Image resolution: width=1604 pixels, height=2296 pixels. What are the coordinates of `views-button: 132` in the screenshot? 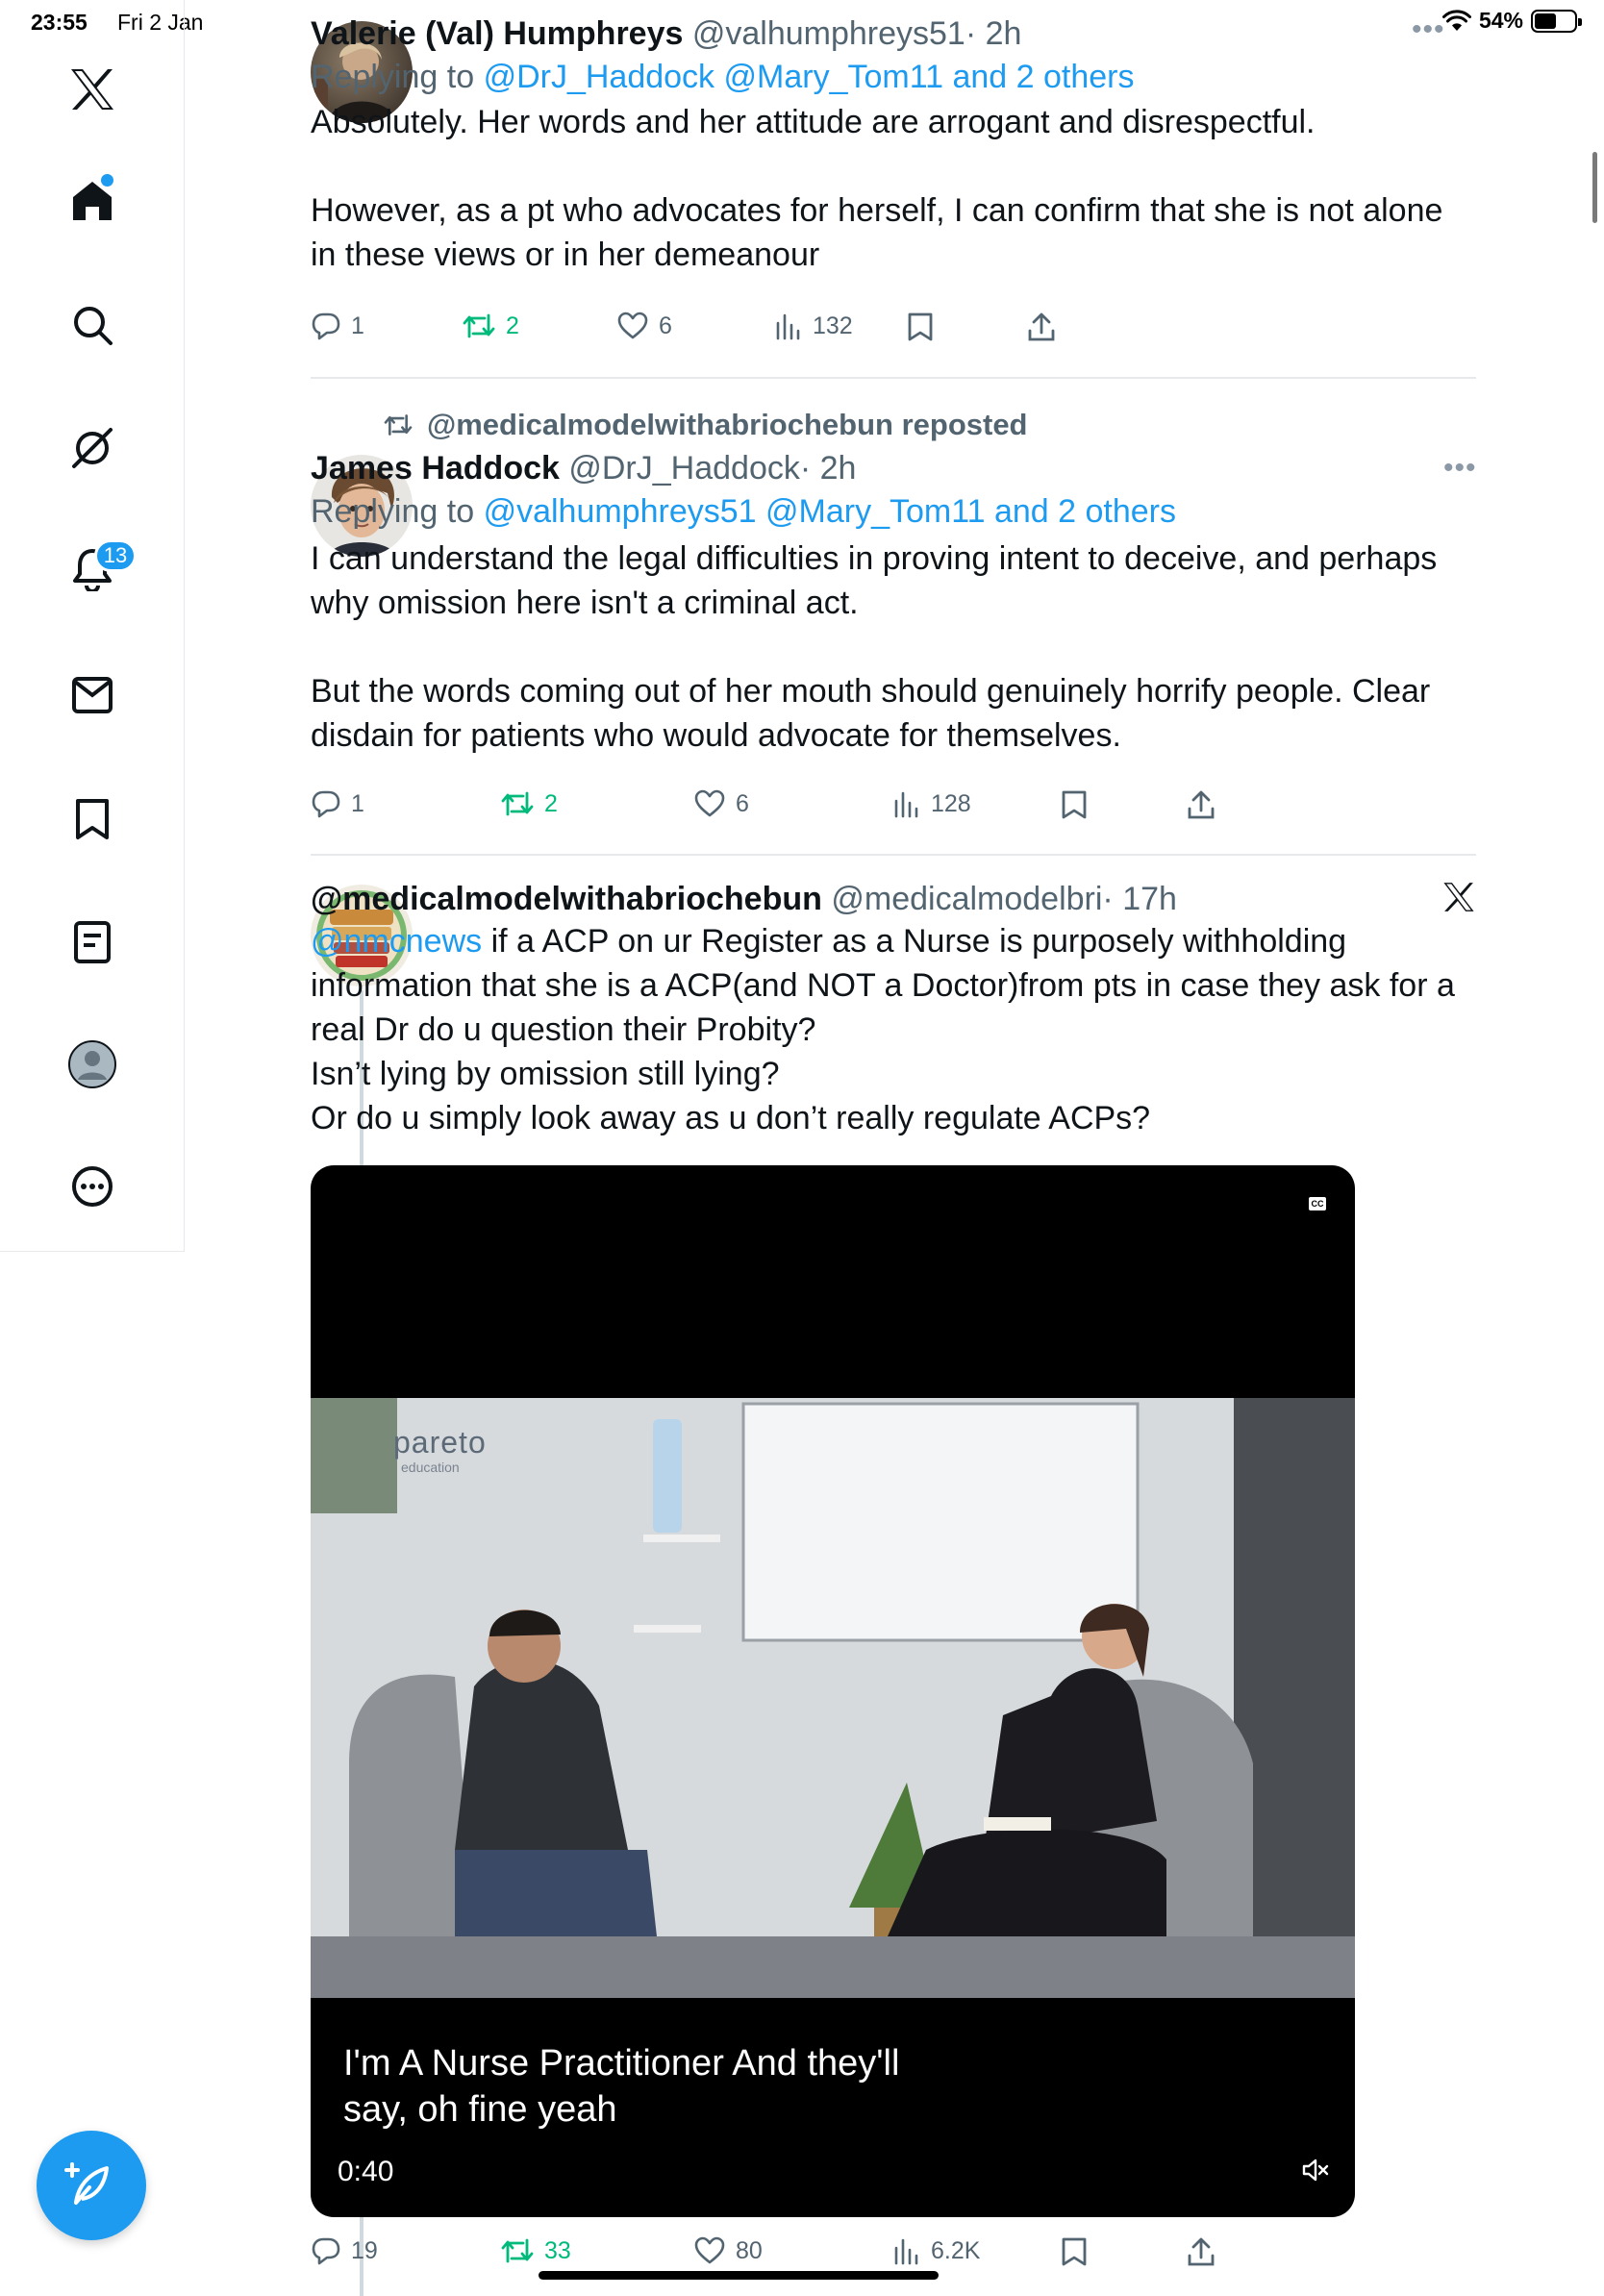 It's located at (813, 326).